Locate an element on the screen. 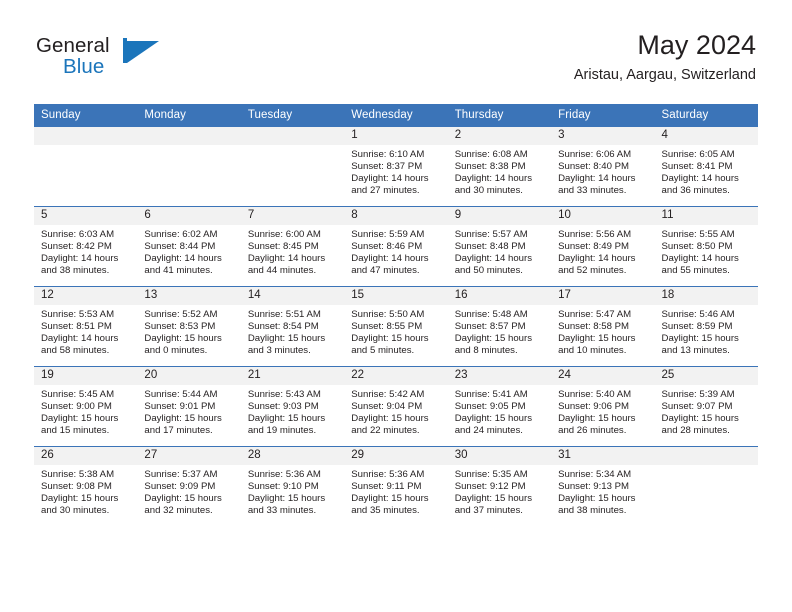 The width and height of the screenshot is (792, 612). day-detail-line: and 22 minutes. is located at coordinates (385, 431).